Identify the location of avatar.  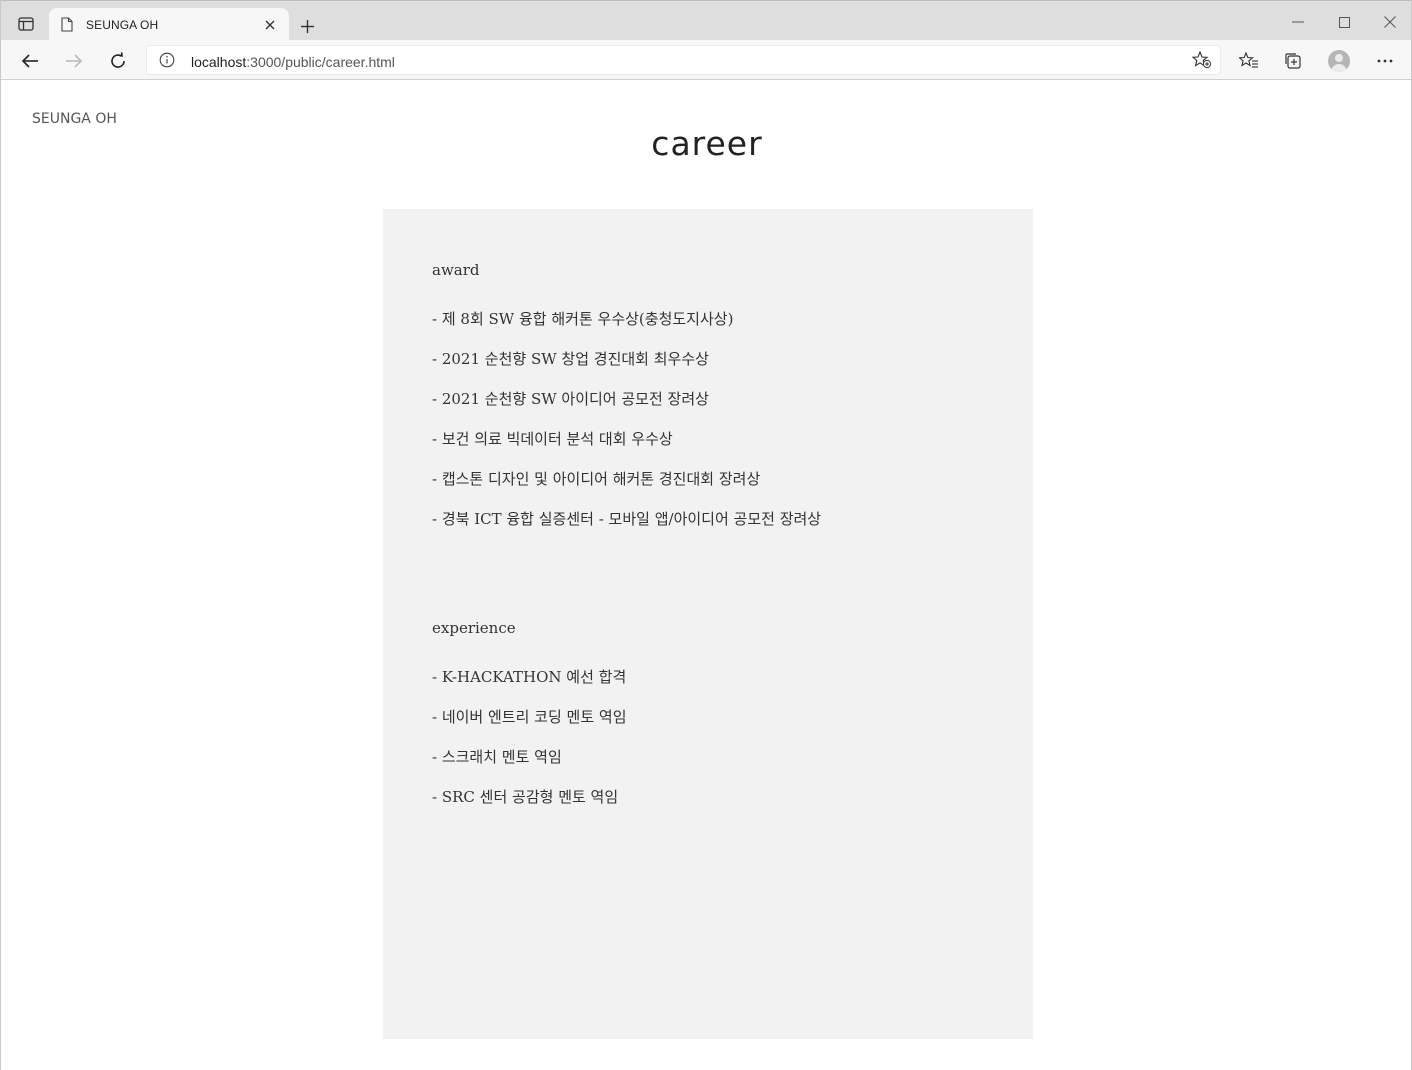
(1339, 61).